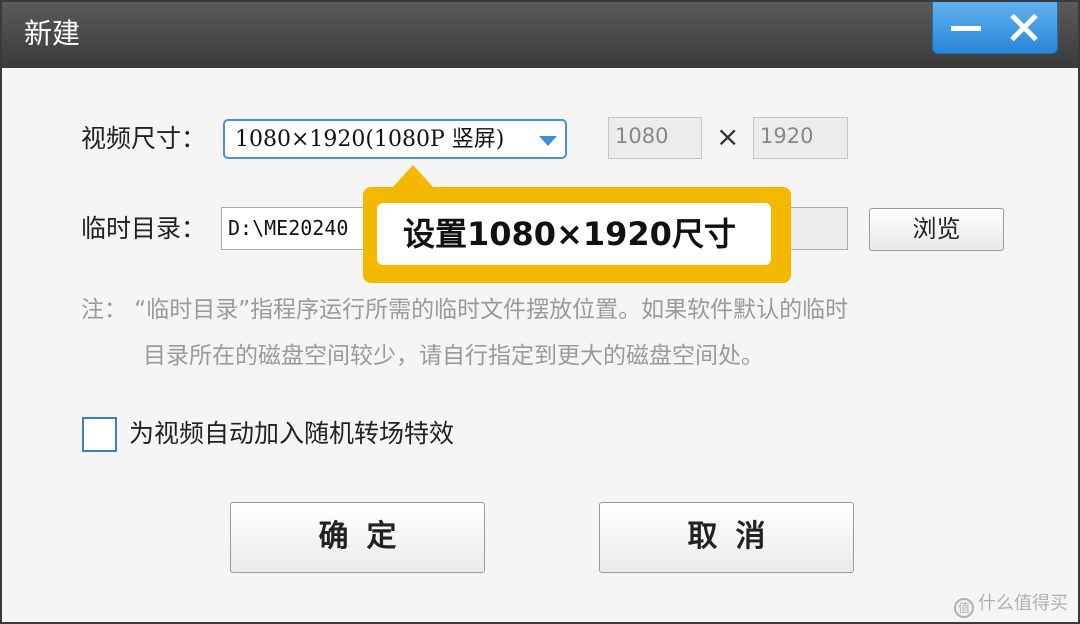 The height and width of the screenshot is (624, 1080). I want to click on minimize-icon, so click(967, 28).